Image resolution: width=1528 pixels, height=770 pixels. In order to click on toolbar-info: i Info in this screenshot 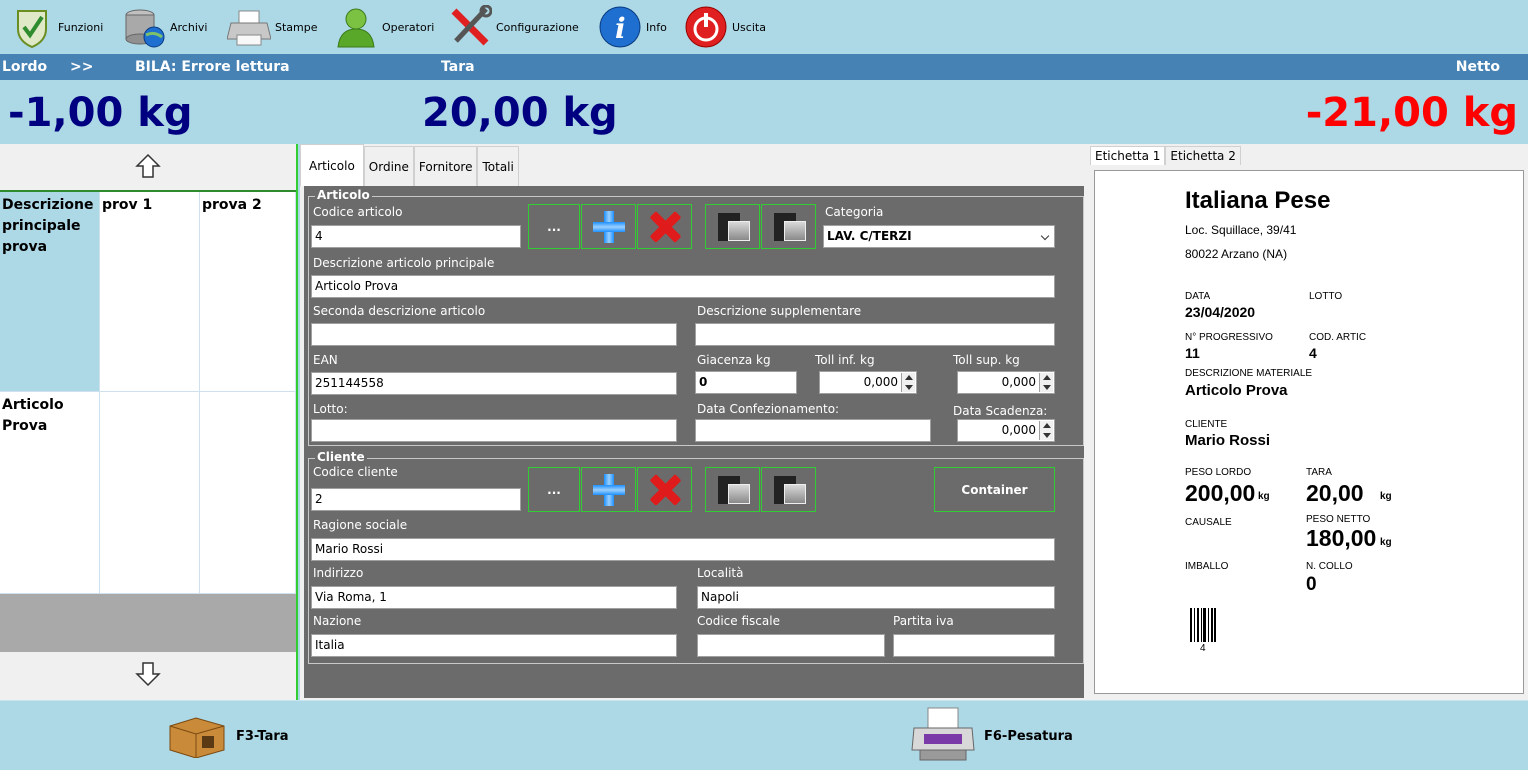, I will do `click(632, 27)`.